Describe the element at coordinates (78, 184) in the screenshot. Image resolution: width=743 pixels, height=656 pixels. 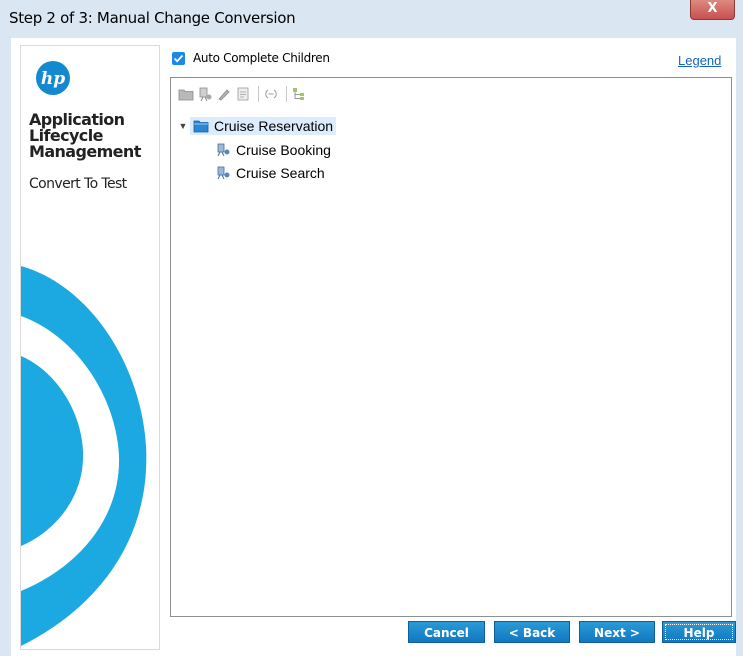
I see `wizard-subtitle: Convert To Test` at that location.